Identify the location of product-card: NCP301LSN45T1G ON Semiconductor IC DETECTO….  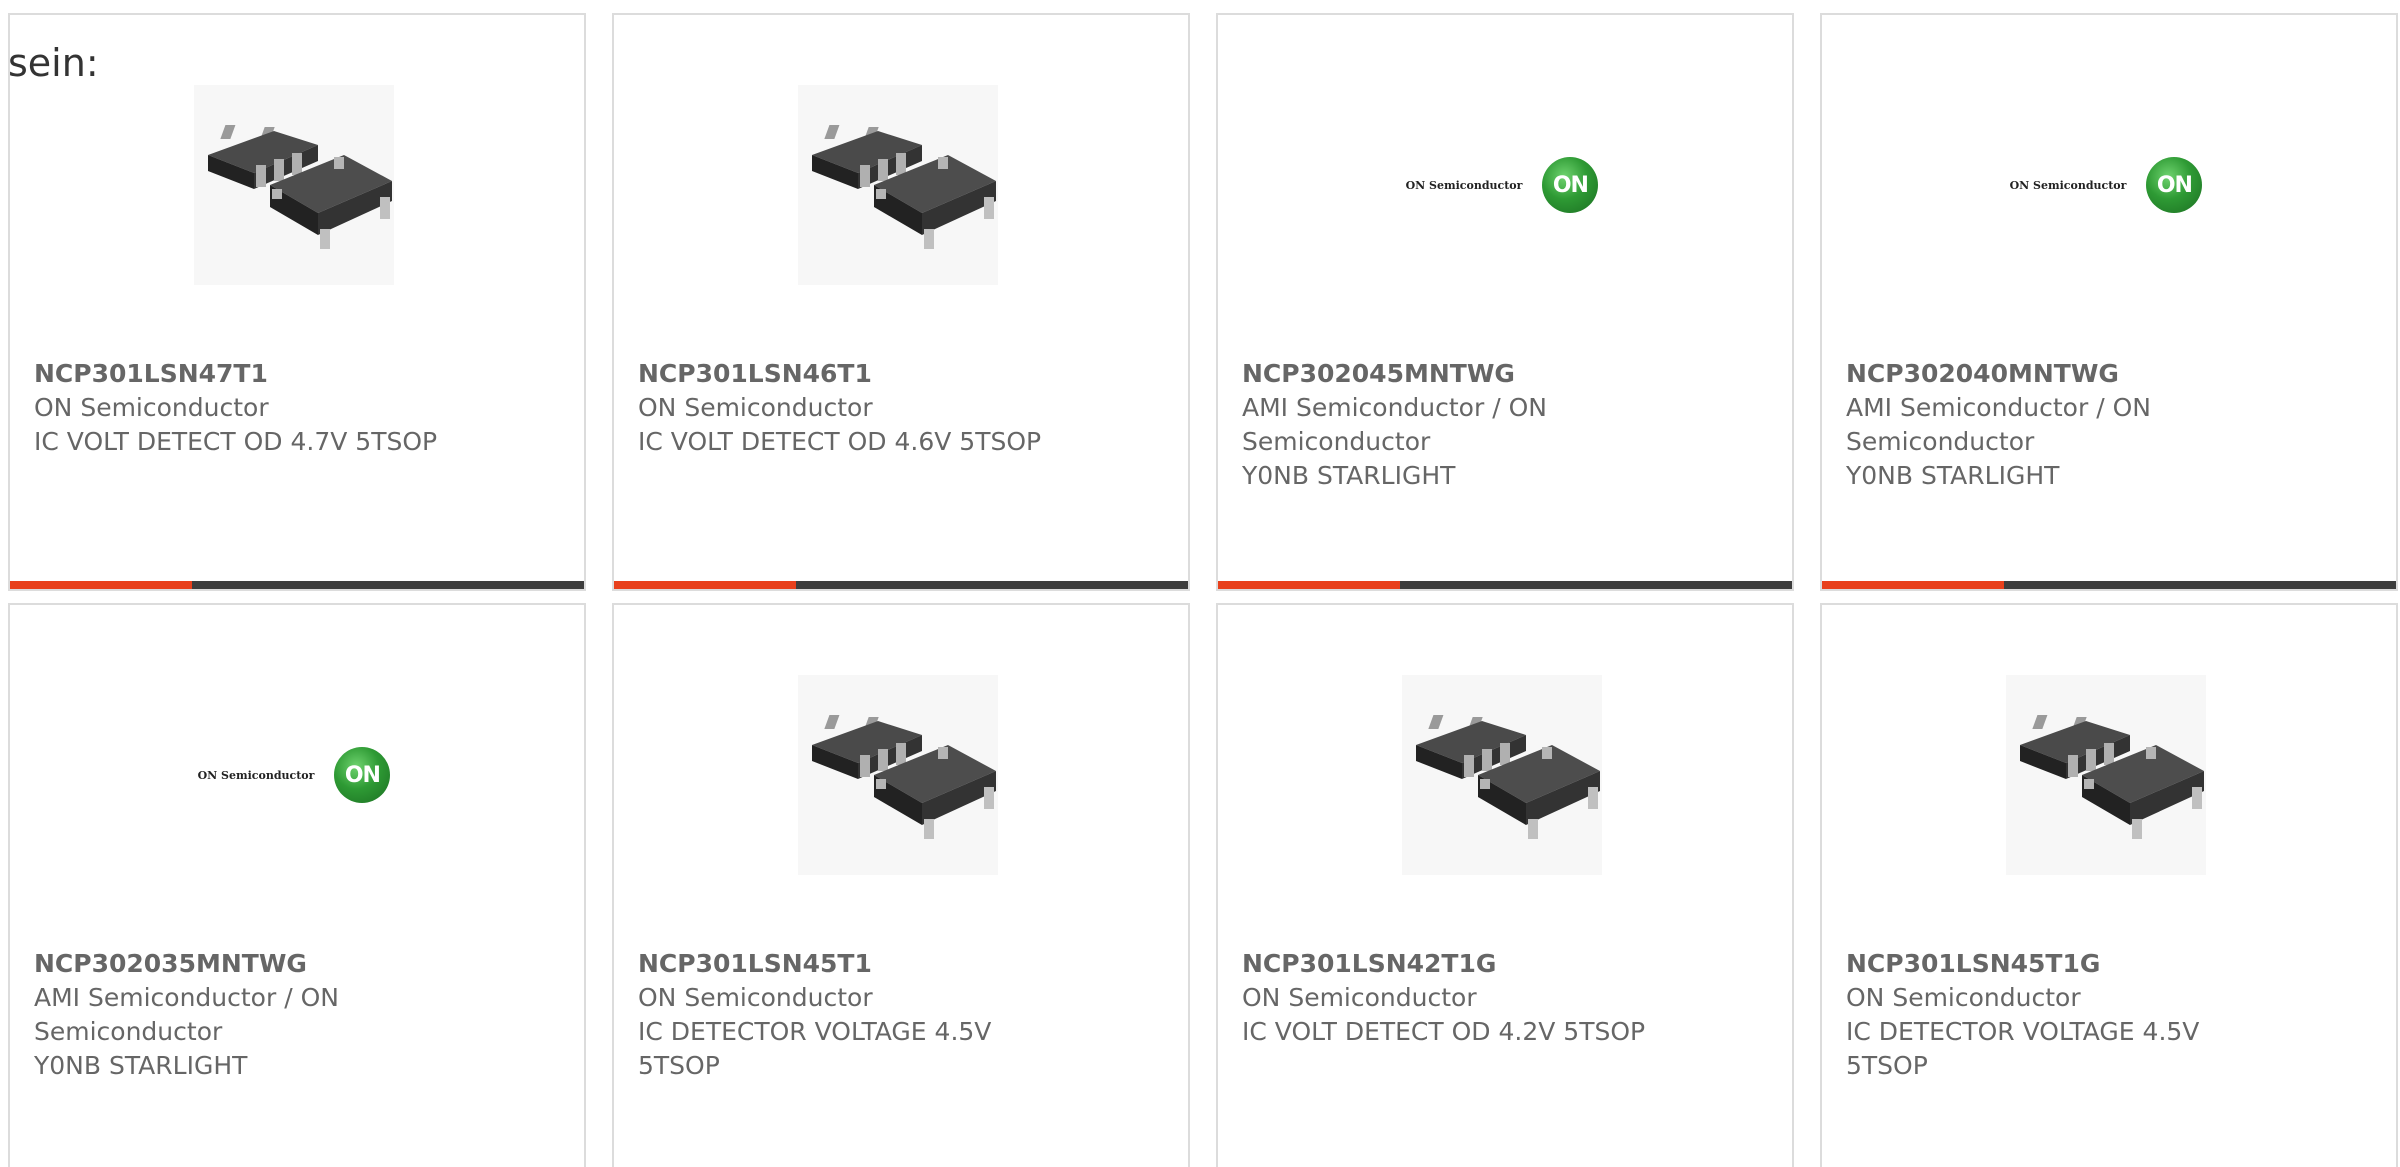
(2109, 885).